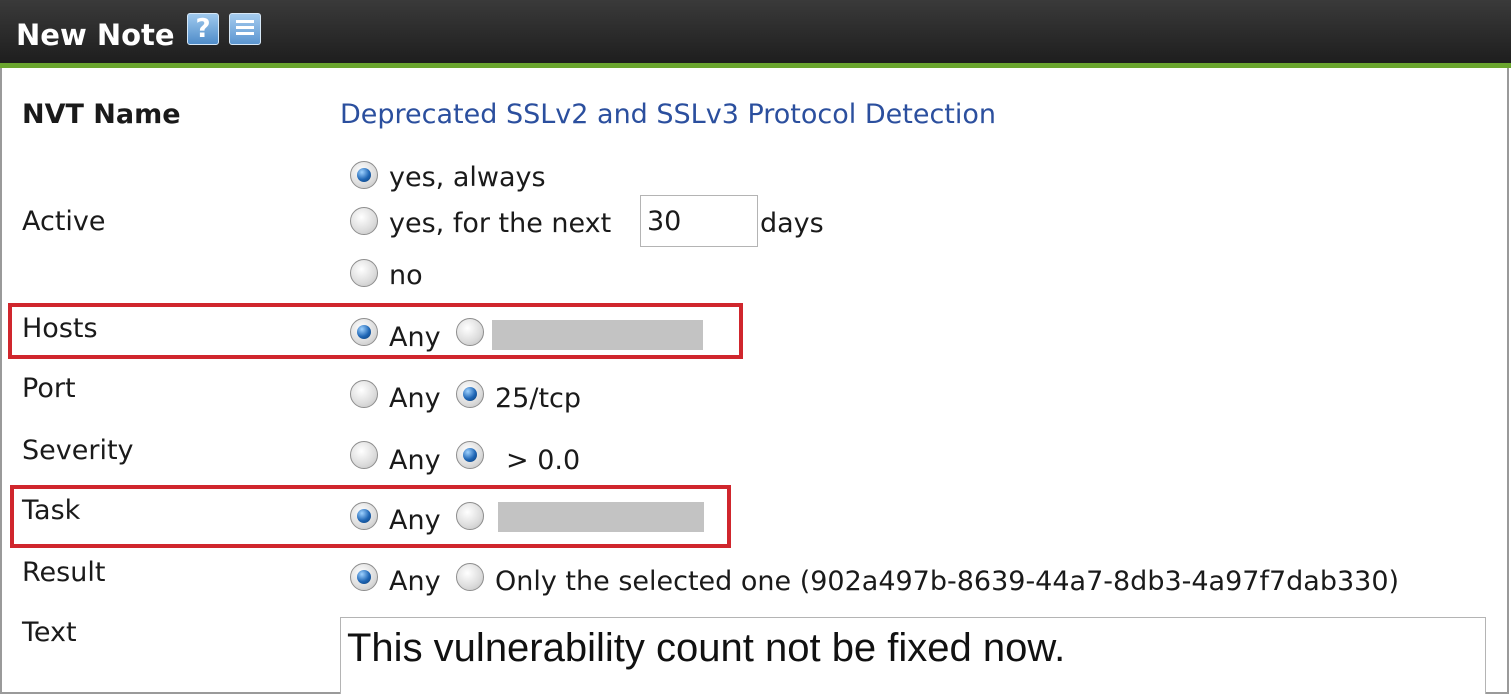 The height and width of the screenshot is (694, 1511). What do you see at coordinates (364, 516) in the screenshot?
I see `task-any-radio` at bounding box center [364, 516].